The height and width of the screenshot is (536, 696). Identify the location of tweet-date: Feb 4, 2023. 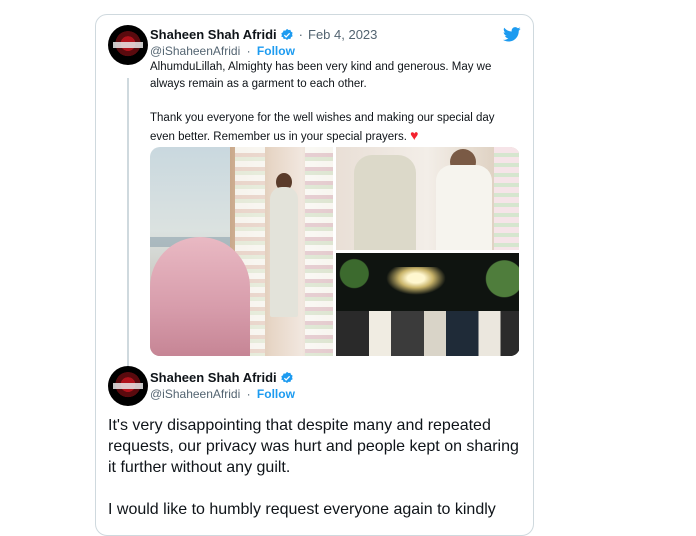
(342, 34).